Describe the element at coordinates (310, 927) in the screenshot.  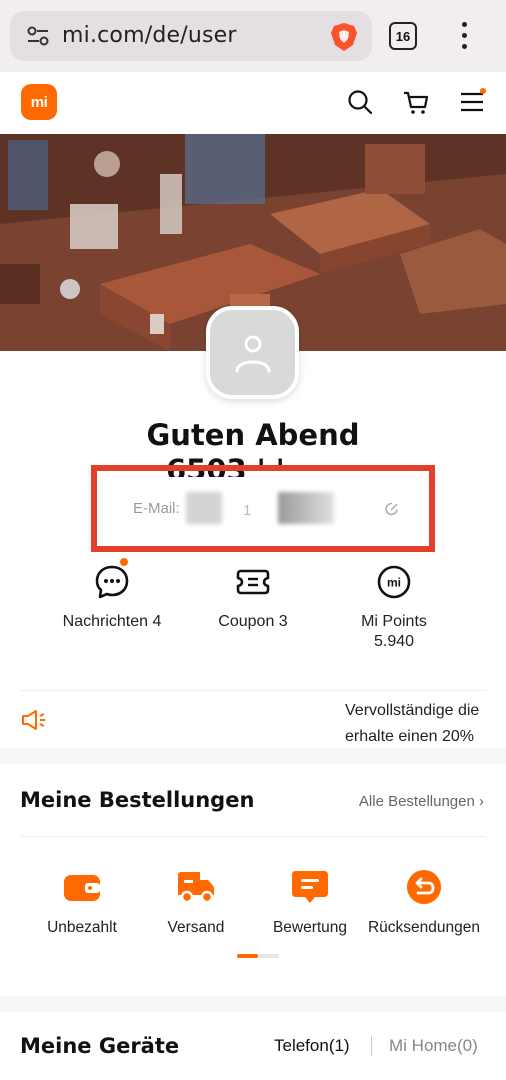
I see `order-label: Bewertung` at that location.